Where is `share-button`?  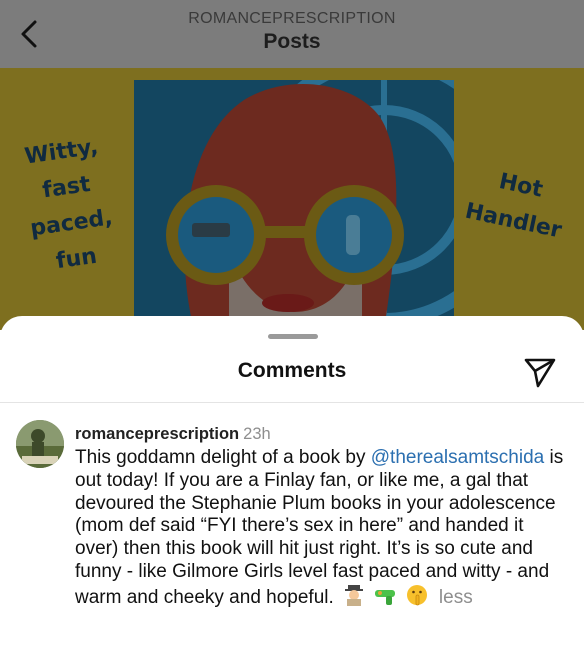
share-button is located at coordinates (540, 372).